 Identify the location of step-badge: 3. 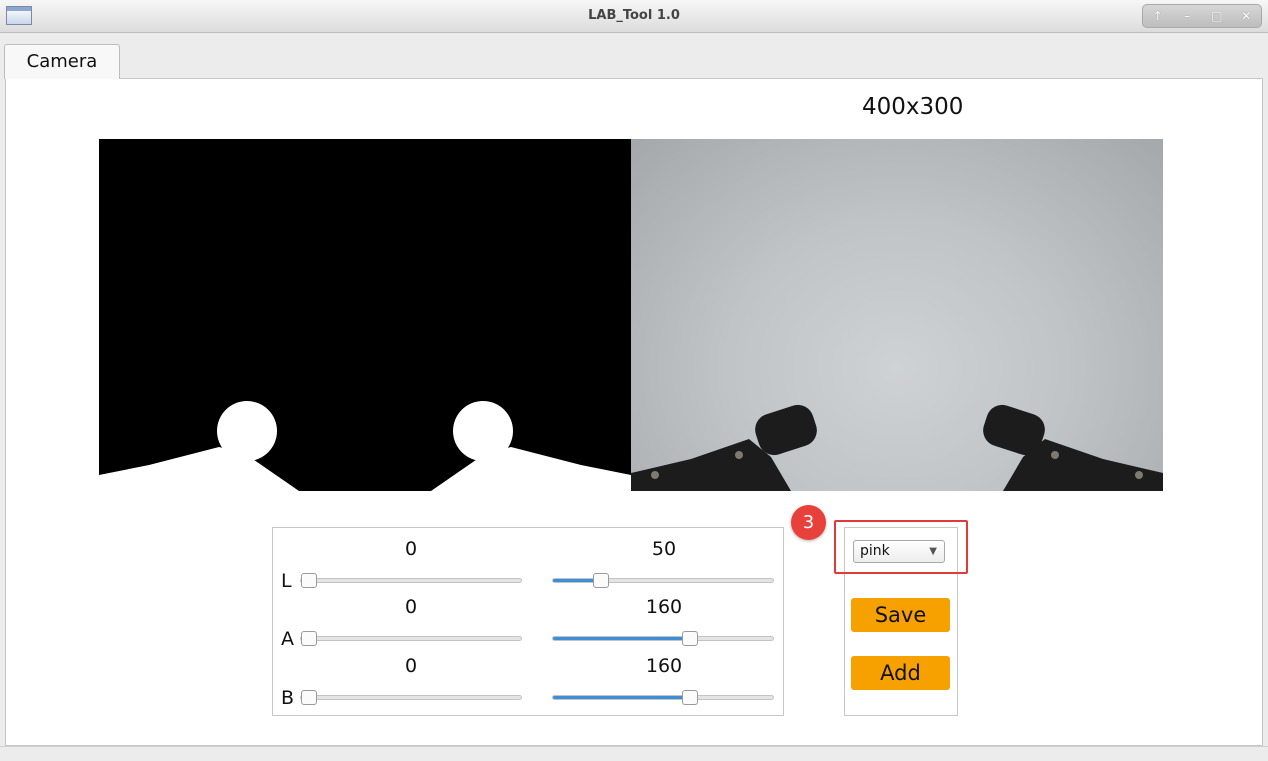
(808, 522).